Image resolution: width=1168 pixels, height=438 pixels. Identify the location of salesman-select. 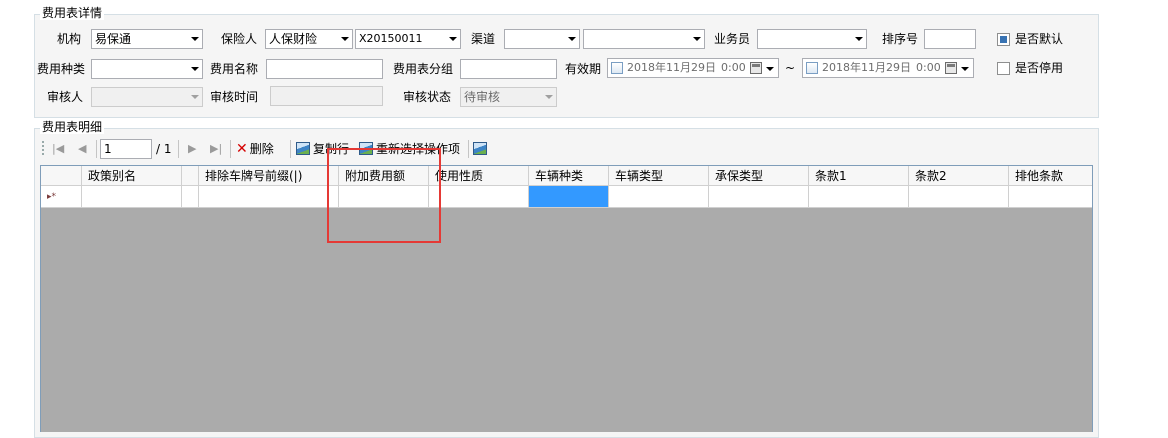
(812, 39).